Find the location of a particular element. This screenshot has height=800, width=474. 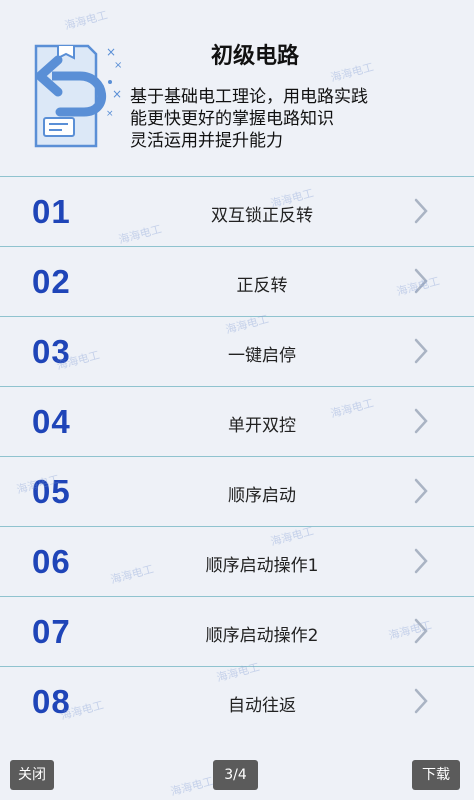

item-label: 顺序启动 is located at coordinates (262, 496).